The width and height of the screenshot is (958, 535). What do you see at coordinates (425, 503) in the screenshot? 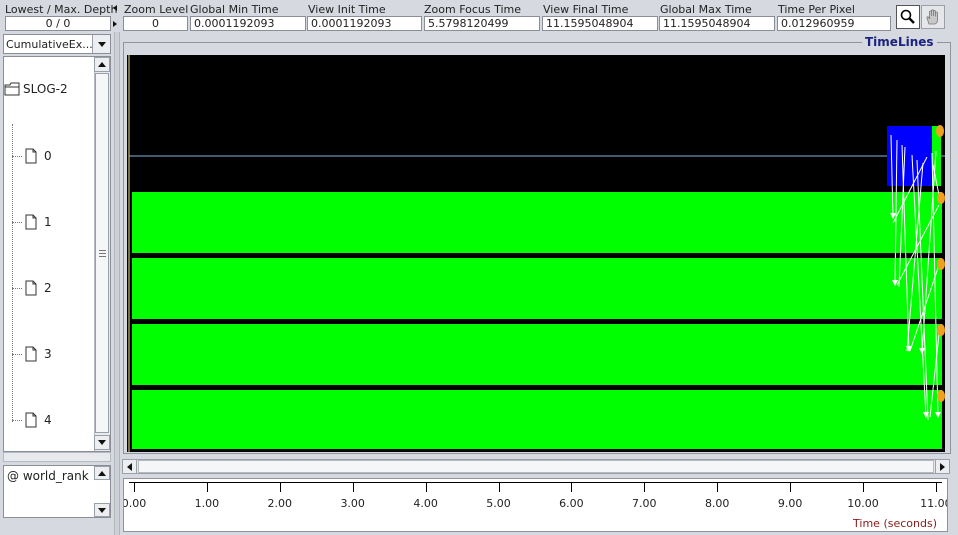
I see `ruler-tick-label: 4.00` at bounding box center [425, 503].